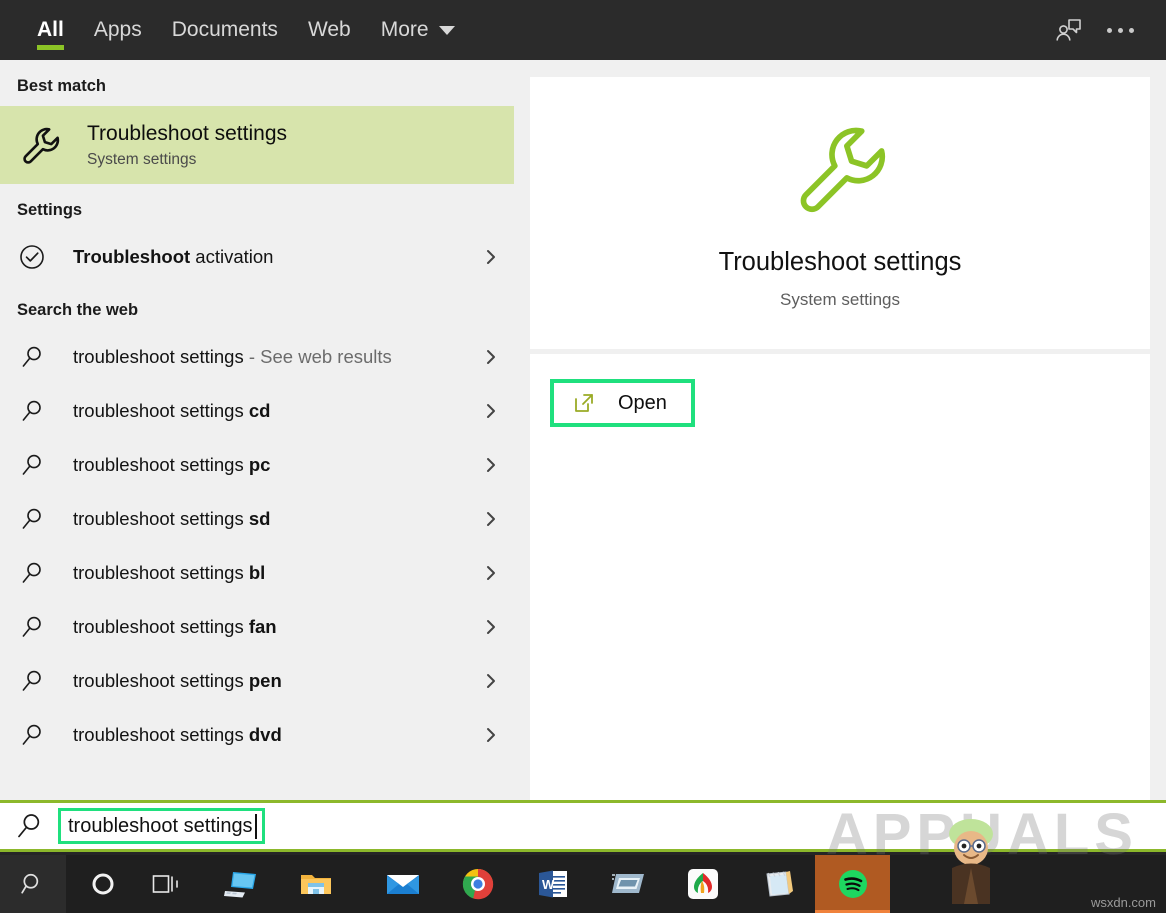  Describe the element at coordinates (315, 884) in the screenshot. I see `taskbar-file-explorer-button` at that location.